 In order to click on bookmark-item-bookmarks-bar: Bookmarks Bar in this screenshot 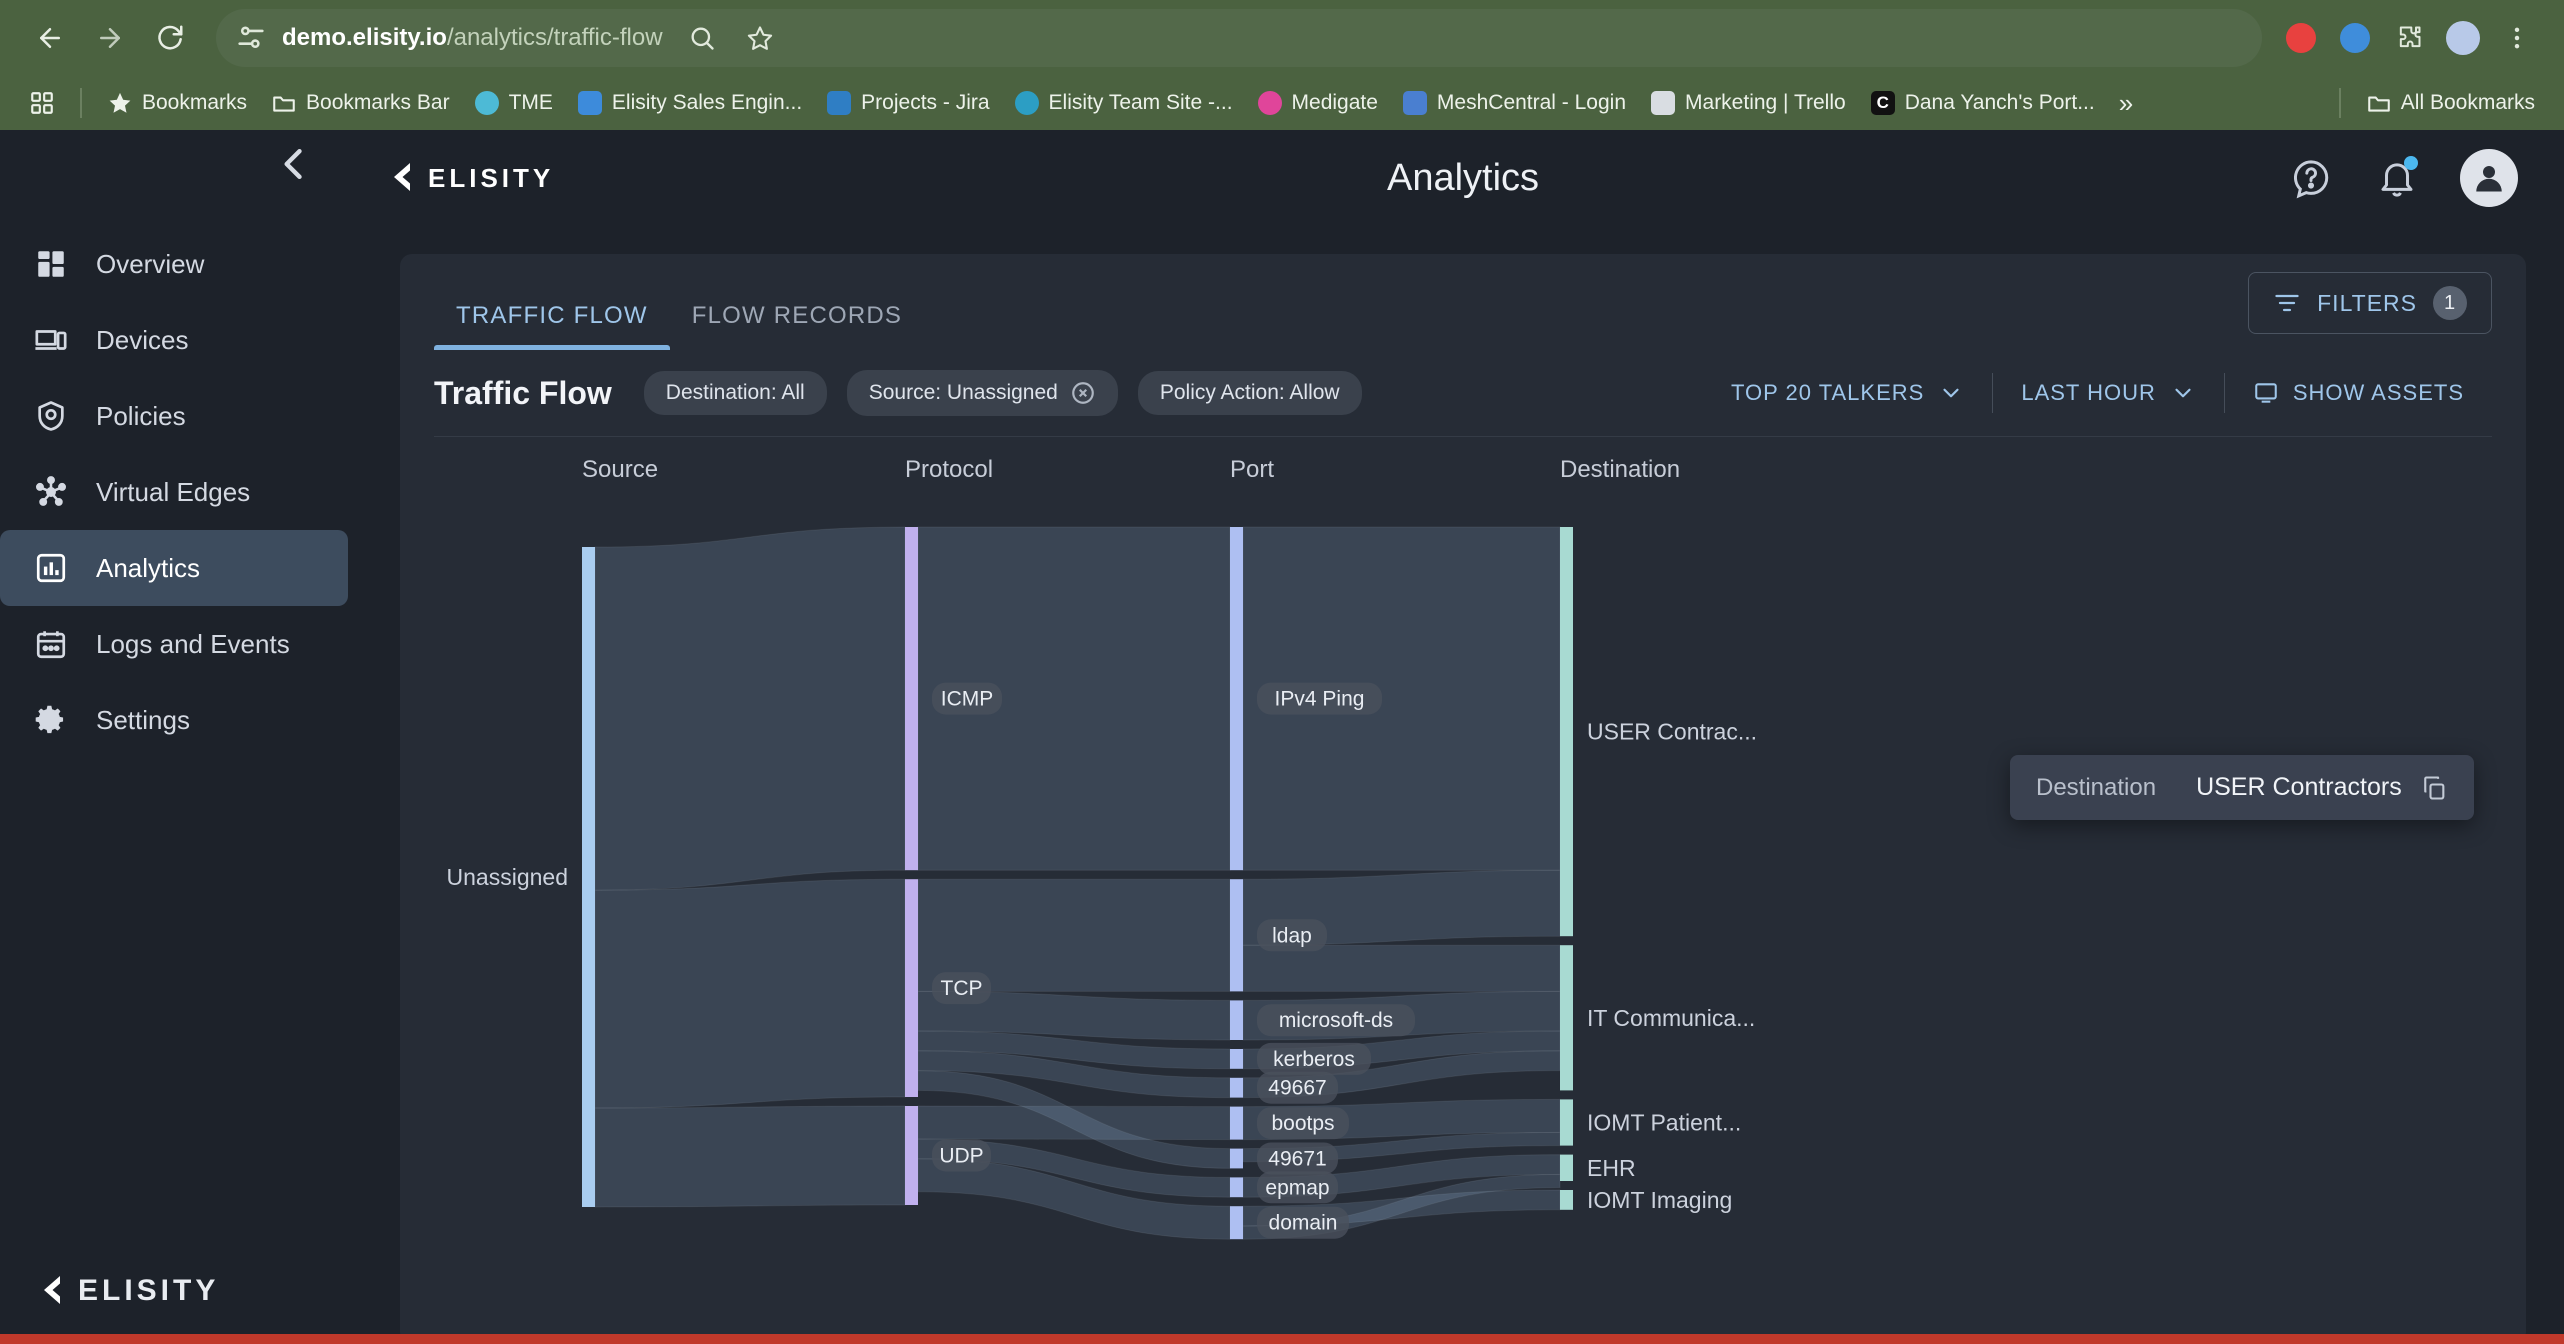, I will do `click(360, 103)`.